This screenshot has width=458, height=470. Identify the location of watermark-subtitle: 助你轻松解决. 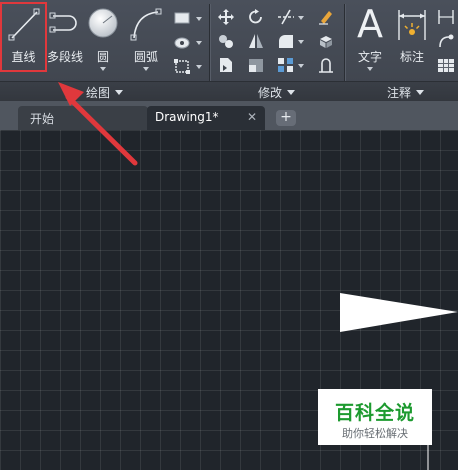
(375, 433).